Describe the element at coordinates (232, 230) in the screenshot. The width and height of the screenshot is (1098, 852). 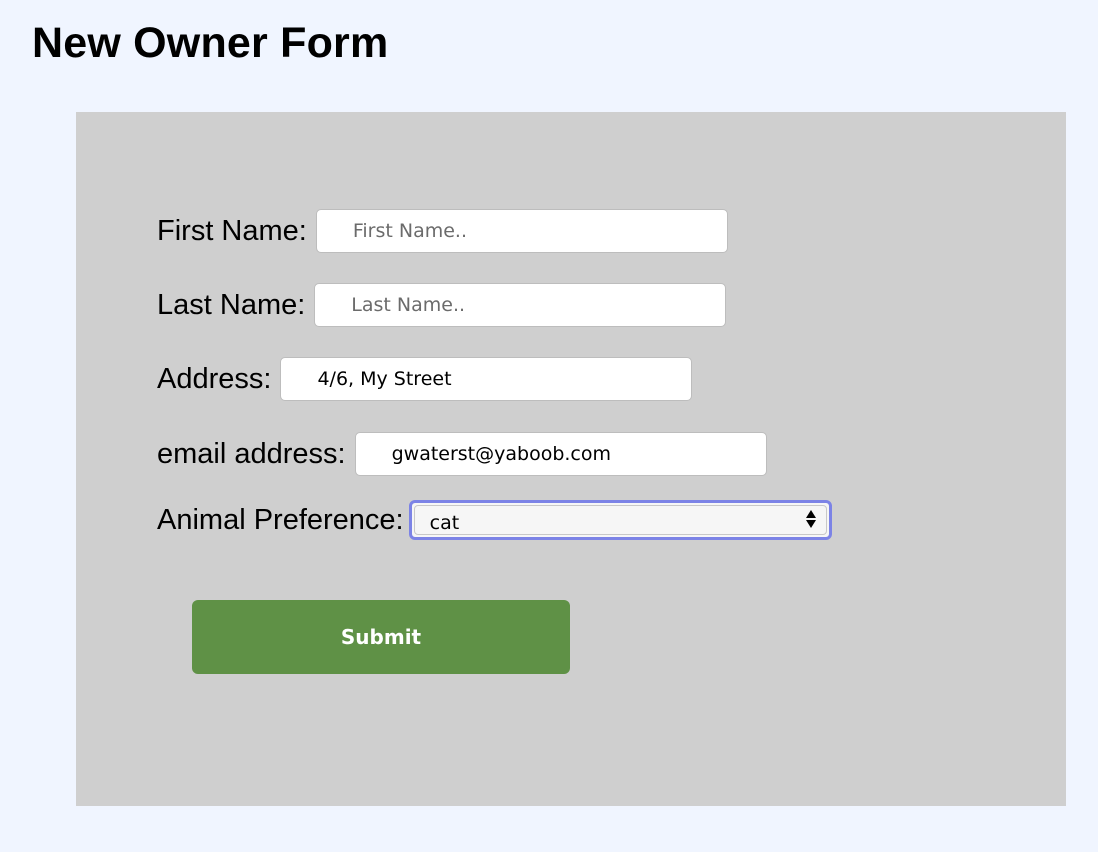
I see `first-name-label: First Name:` at that location.